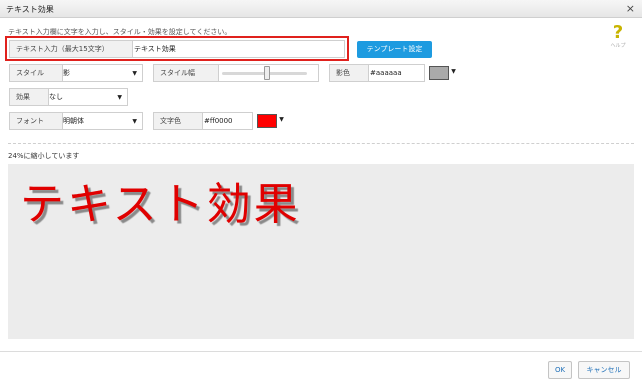 The image size is (642, 389). What do you see at coordinates (56, 97) in the screenshot?
I see `effect-value: なし` at bounding box center [56, 97].